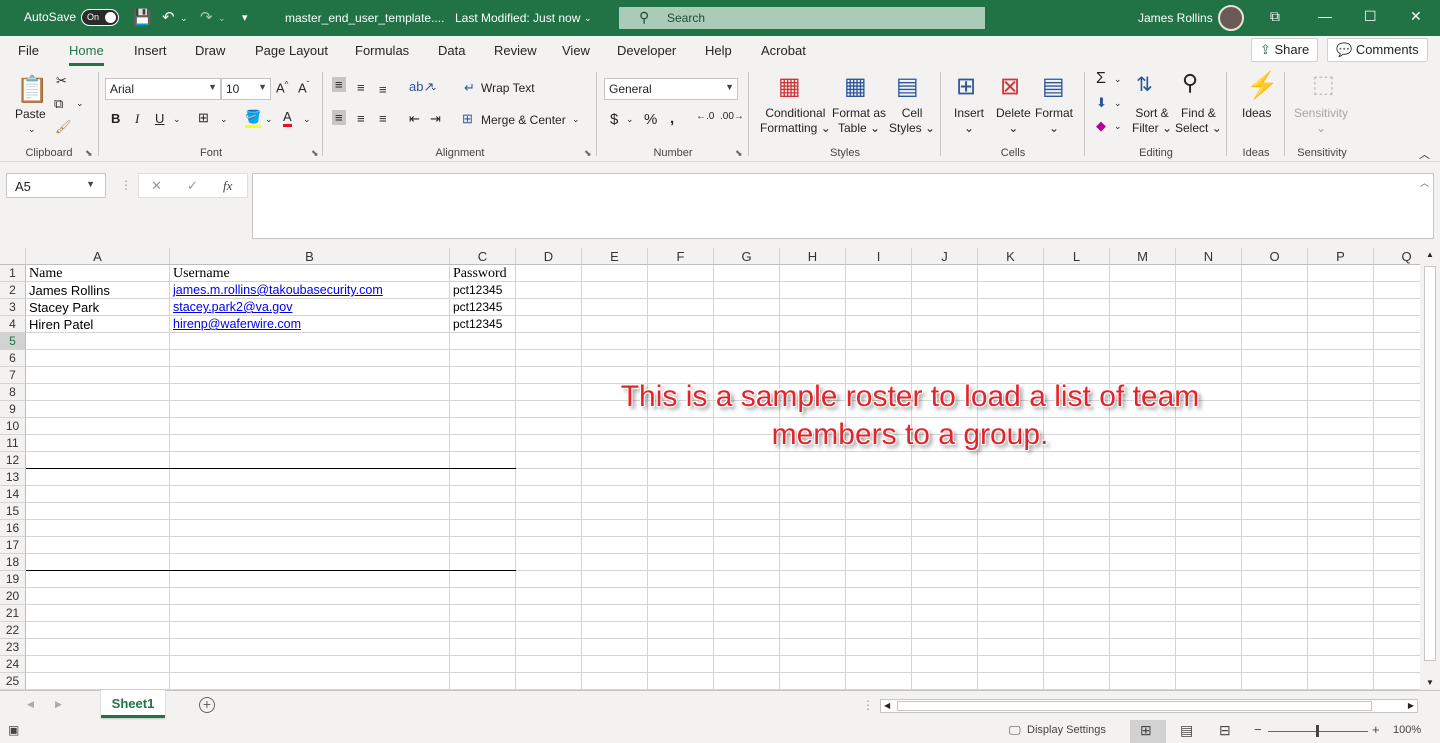 This screenshot has height=743, width=1440. What do you see at coordinates (1411, 705) in the screenshot?
I see `scroll-right-icon: ▶` at bounding box center [1411, 705].